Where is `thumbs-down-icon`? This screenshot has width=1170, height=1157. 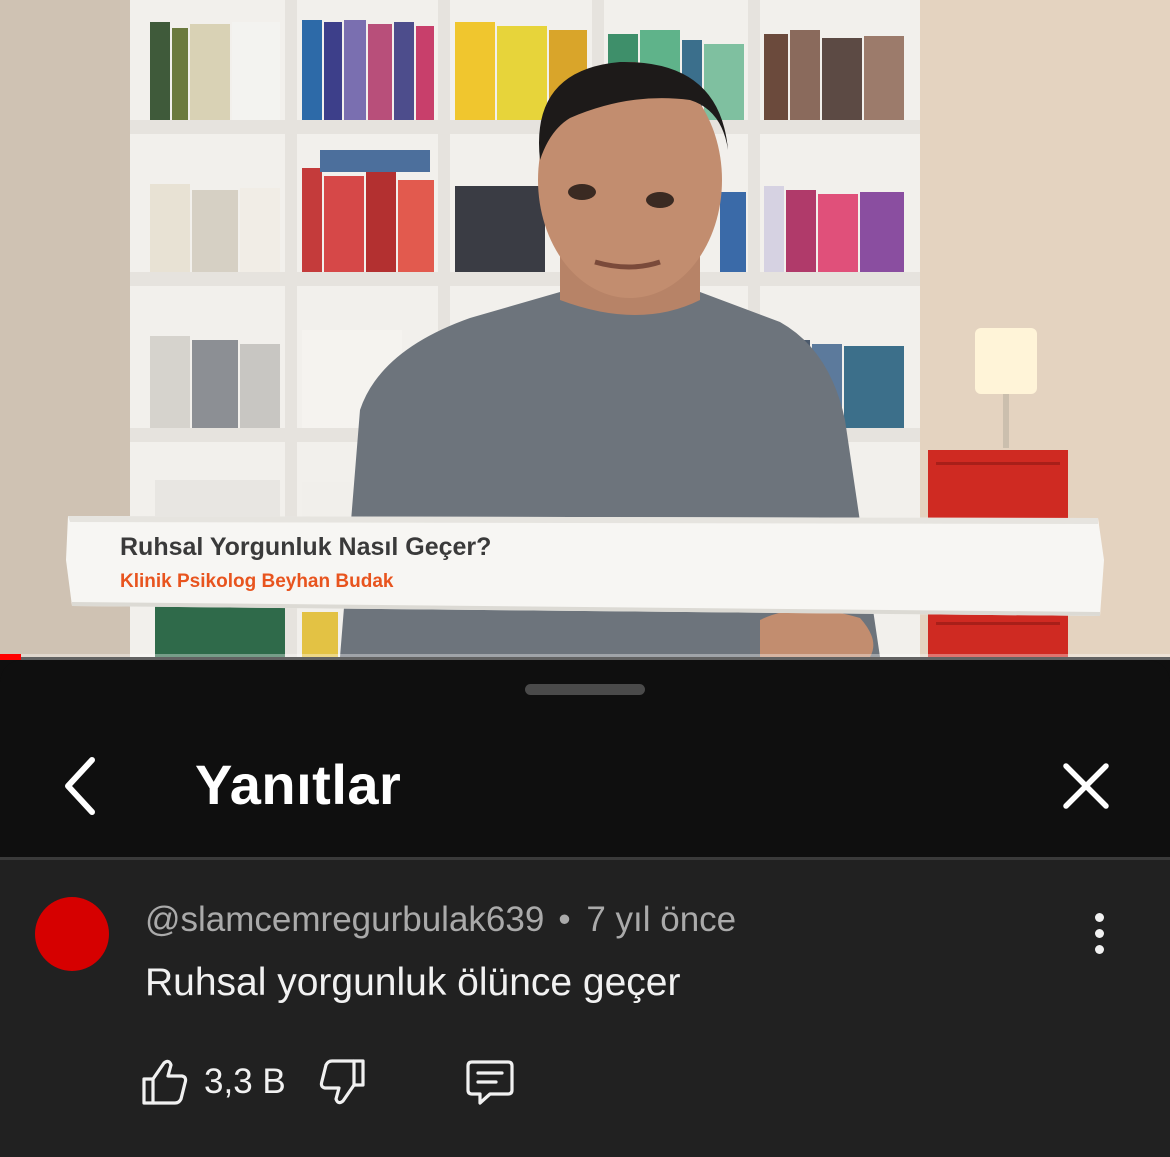
thumbs-down-icon is located at coordinates (342, 1082).